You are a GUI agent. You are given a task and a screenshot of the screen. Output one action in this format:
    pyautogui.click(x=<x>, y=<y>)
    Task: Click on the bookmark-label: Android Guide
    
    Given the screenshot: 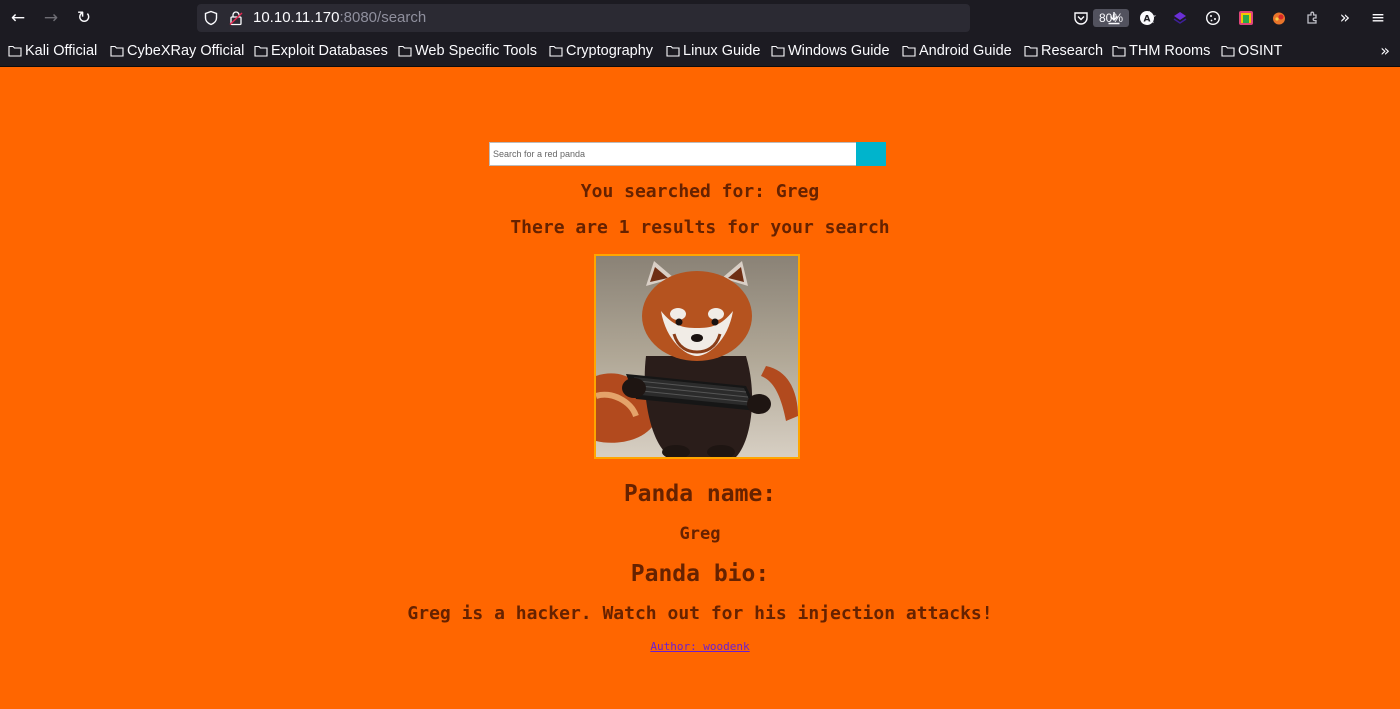 What is the action you would take?
    pyautogui.click(x=965, y=51)
    